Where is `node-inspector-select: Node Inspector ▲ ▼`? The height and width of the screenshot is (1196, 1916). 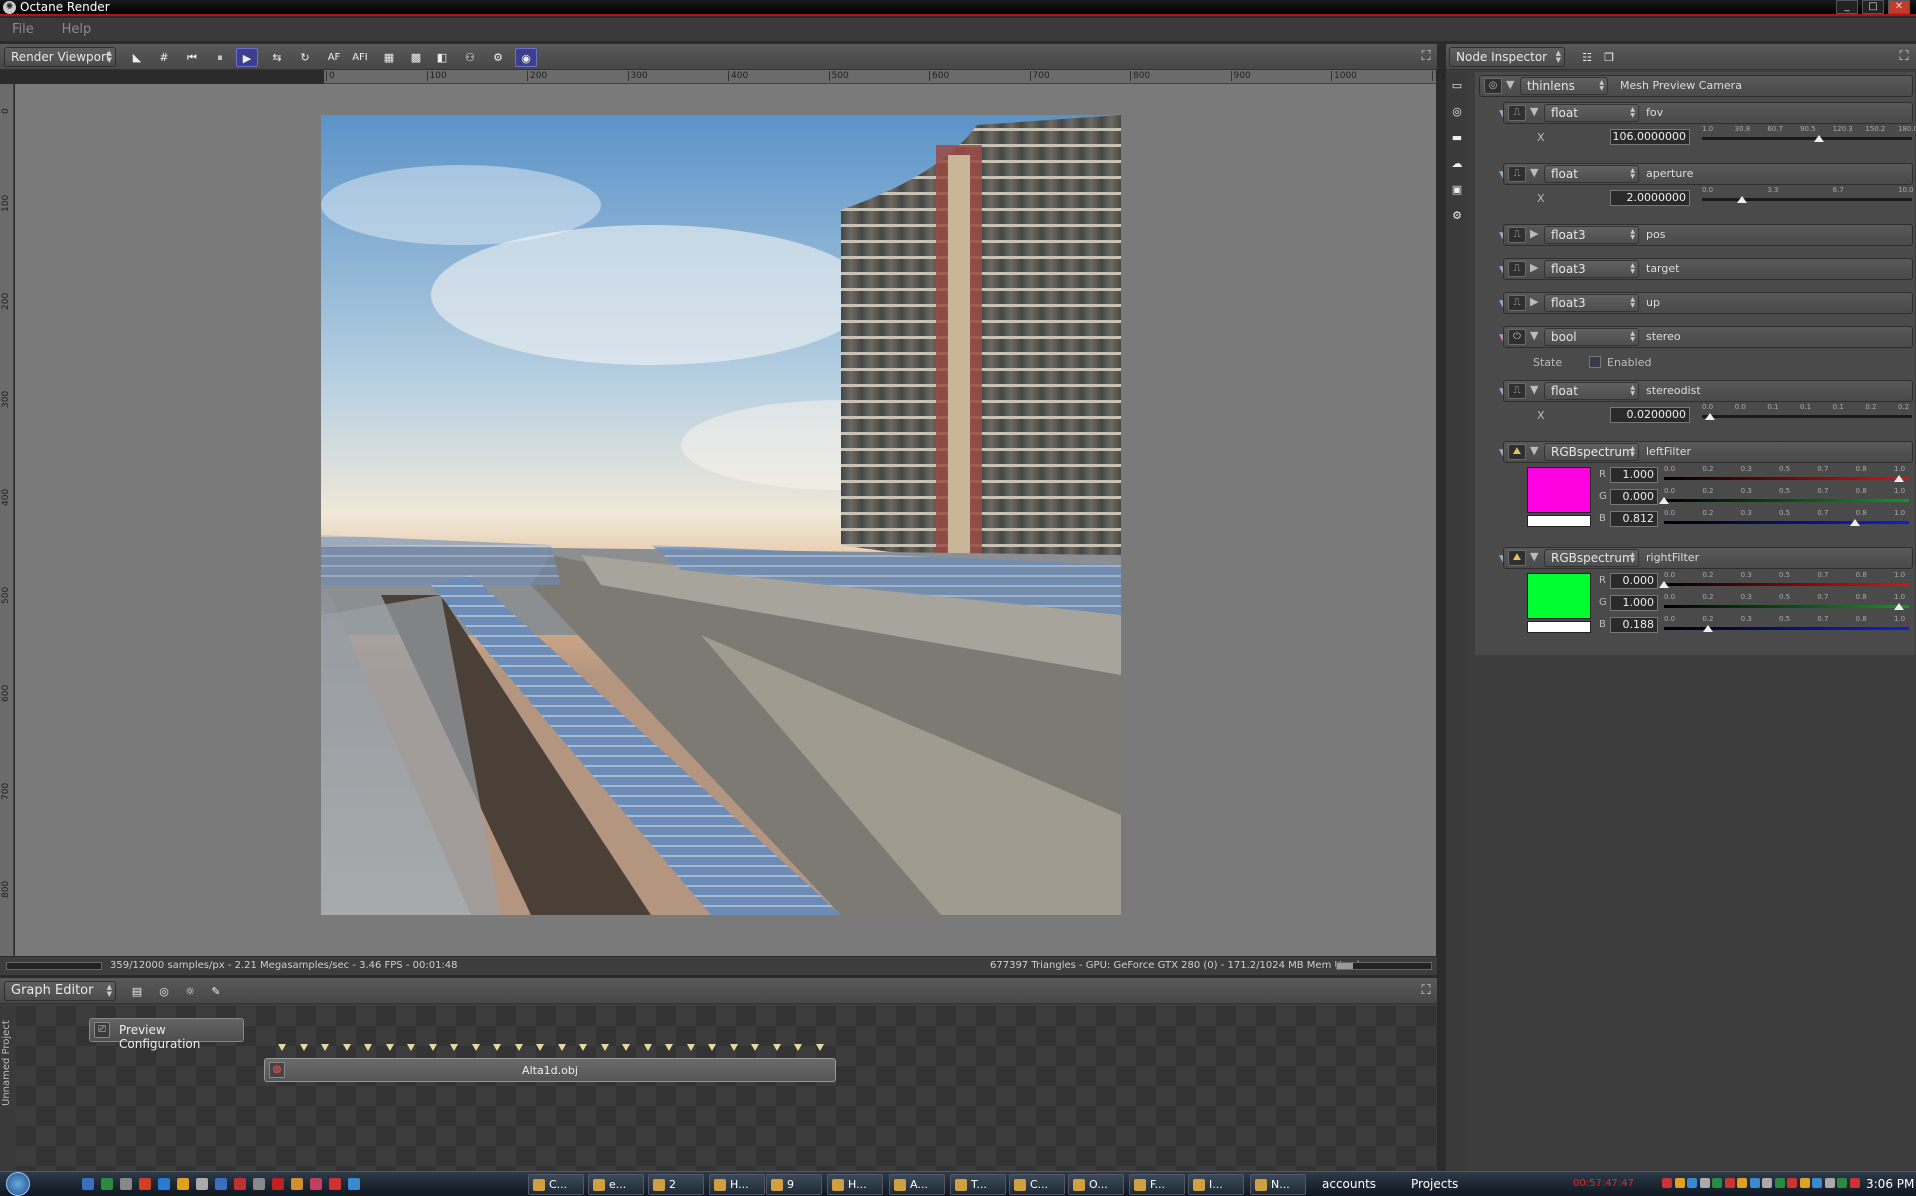 node-inspector-select: Node Inspector ▲ ▼ is located at coordinates (1507, 57).